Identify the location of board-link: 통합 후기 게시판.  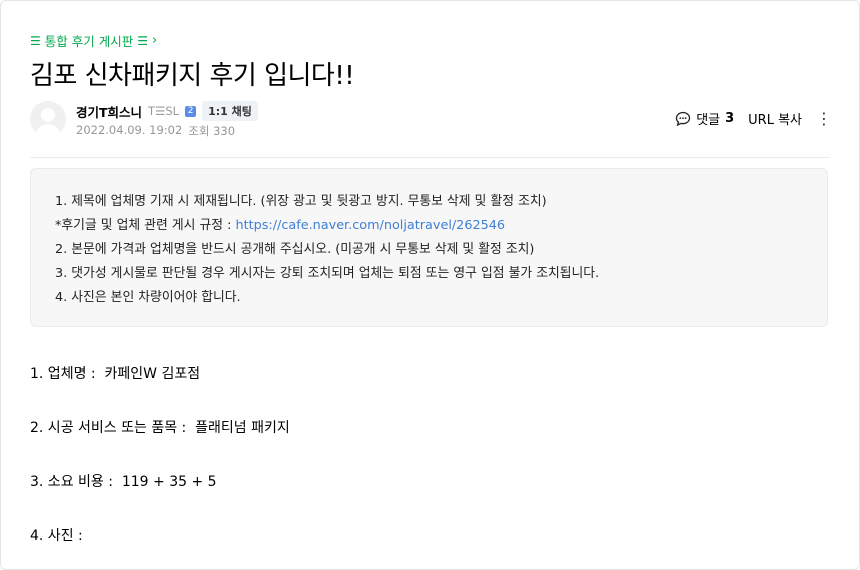
(89, 40).